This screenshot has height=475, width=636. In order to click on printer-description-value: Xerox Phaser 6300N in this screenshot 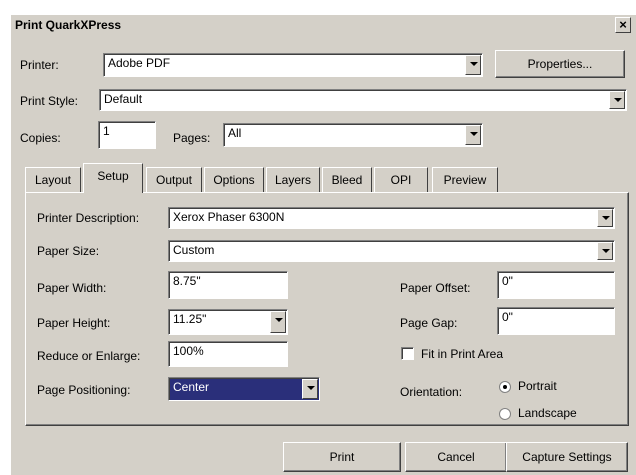, I will do `click(229, 217)`.